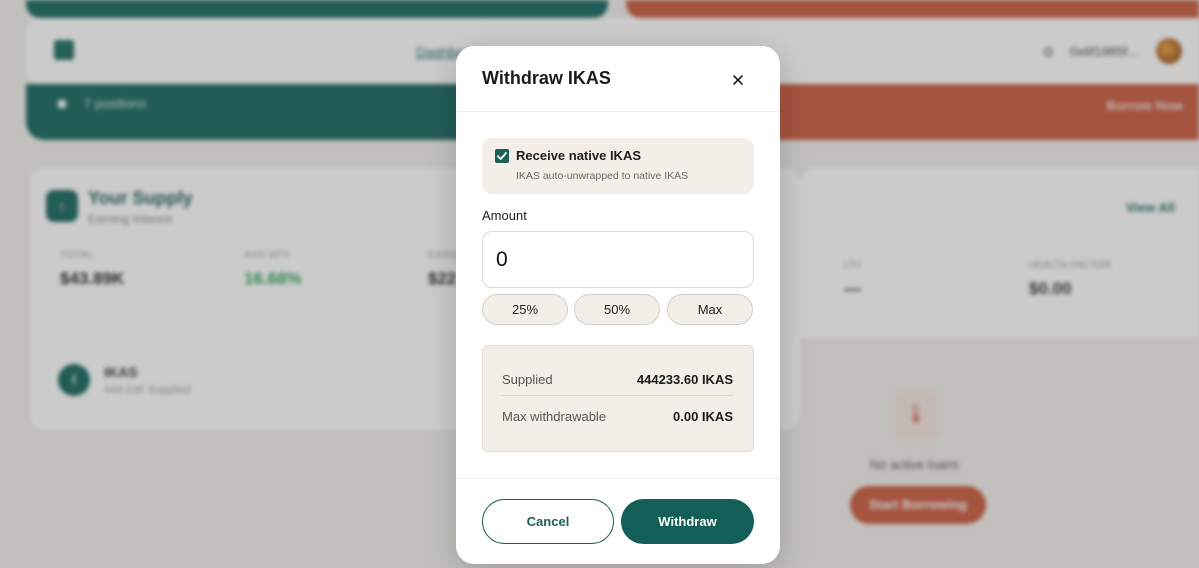  What do you see at coordinates (546, 78) in the screenshot?
I see `modal-title: Withdraw IKAS` at bounding box center [546, 78].